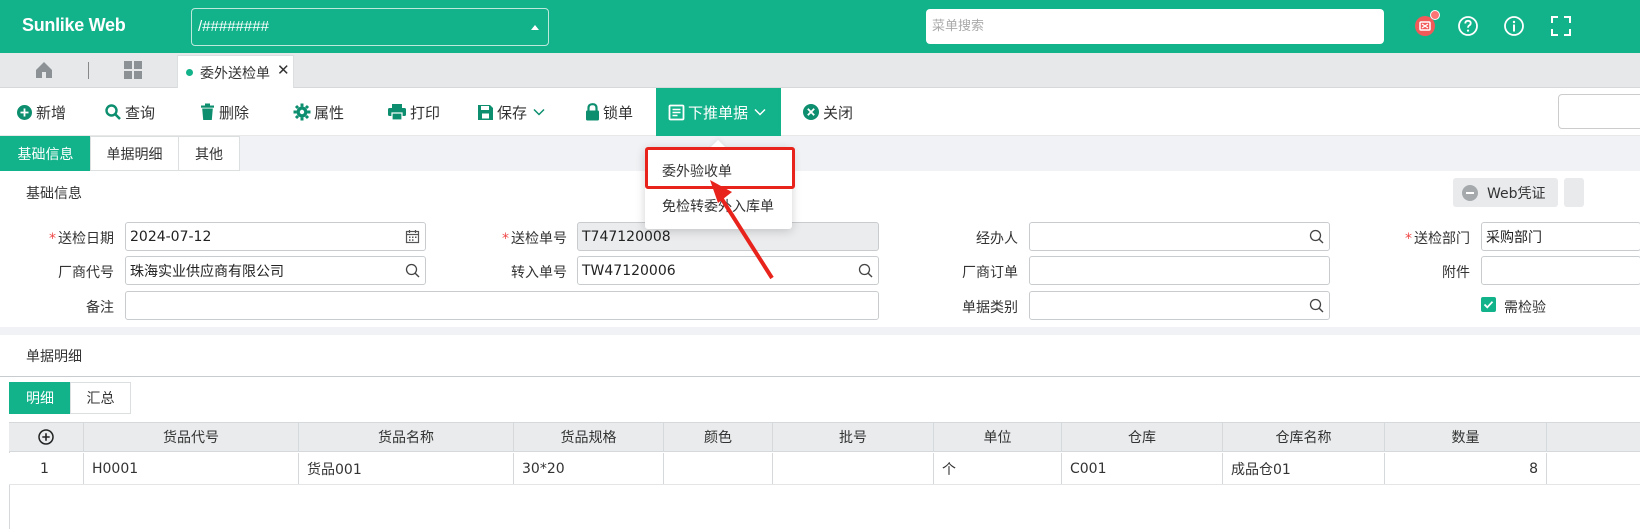 The height and width of the screenshot is (529, 1640). I want to click on push-down-button: 下推单据, so click(718, 112).